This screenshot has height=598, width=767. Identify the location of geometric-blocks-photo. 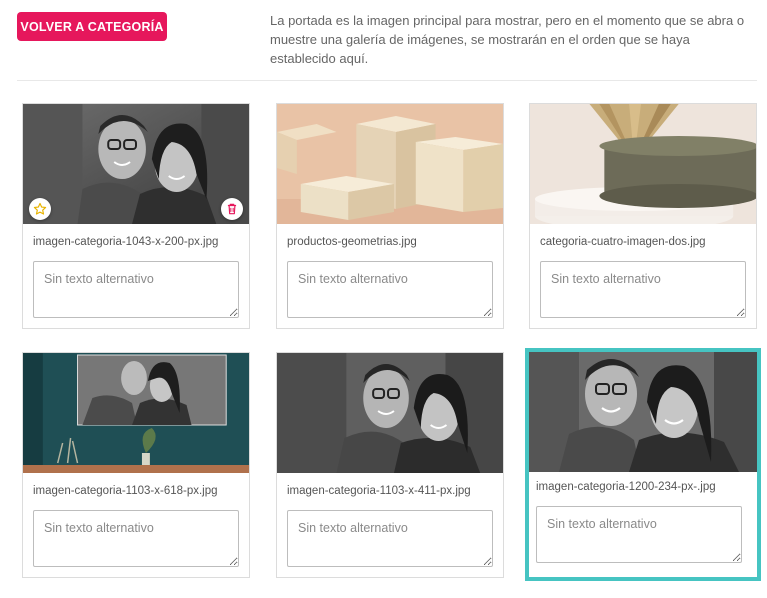
(390, 164).